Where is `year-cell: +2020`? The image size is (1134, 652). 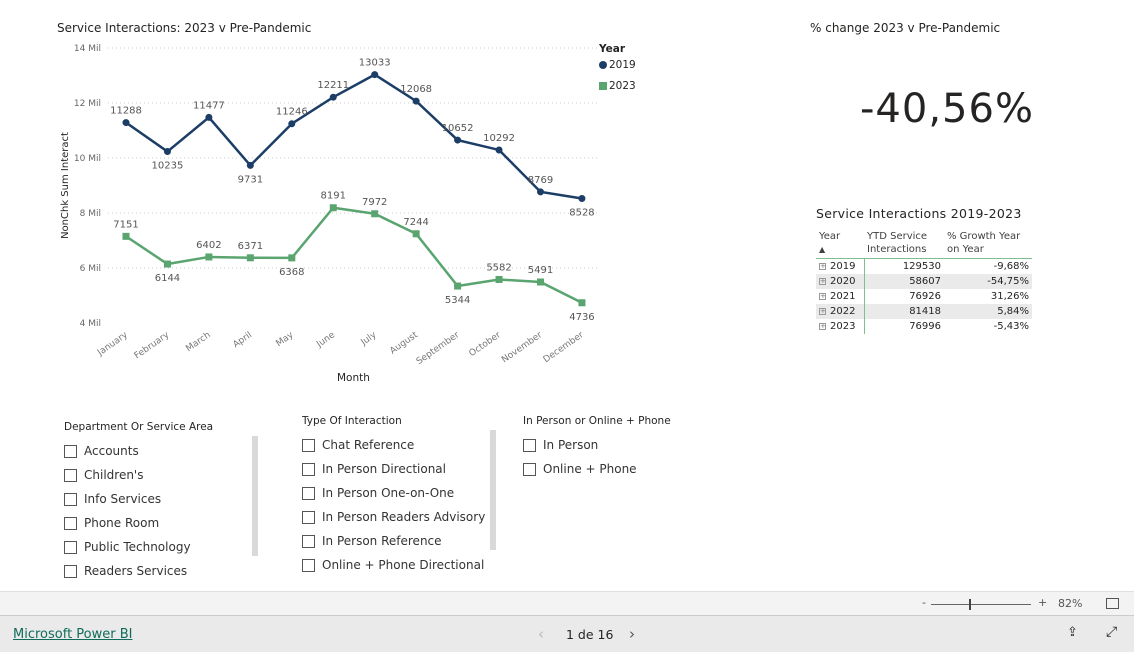 year-cell: +2020 is located at coordinates (840, 281).